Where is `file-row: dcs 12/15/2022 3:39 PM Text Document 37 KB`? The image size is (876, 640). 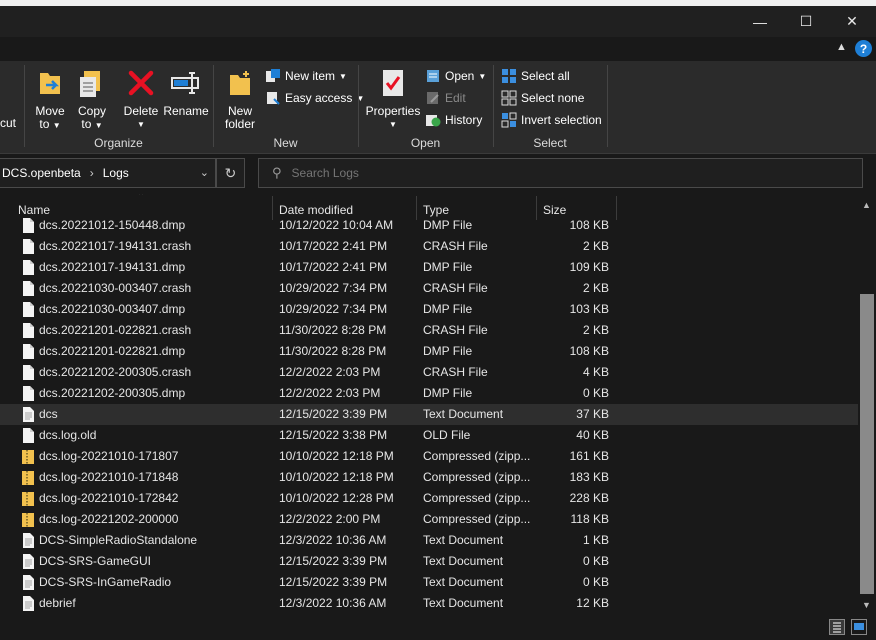
file-row: dcs 12/15/2022 3:39 PM Text Document 37 KB is located at coordinates (429, 414).